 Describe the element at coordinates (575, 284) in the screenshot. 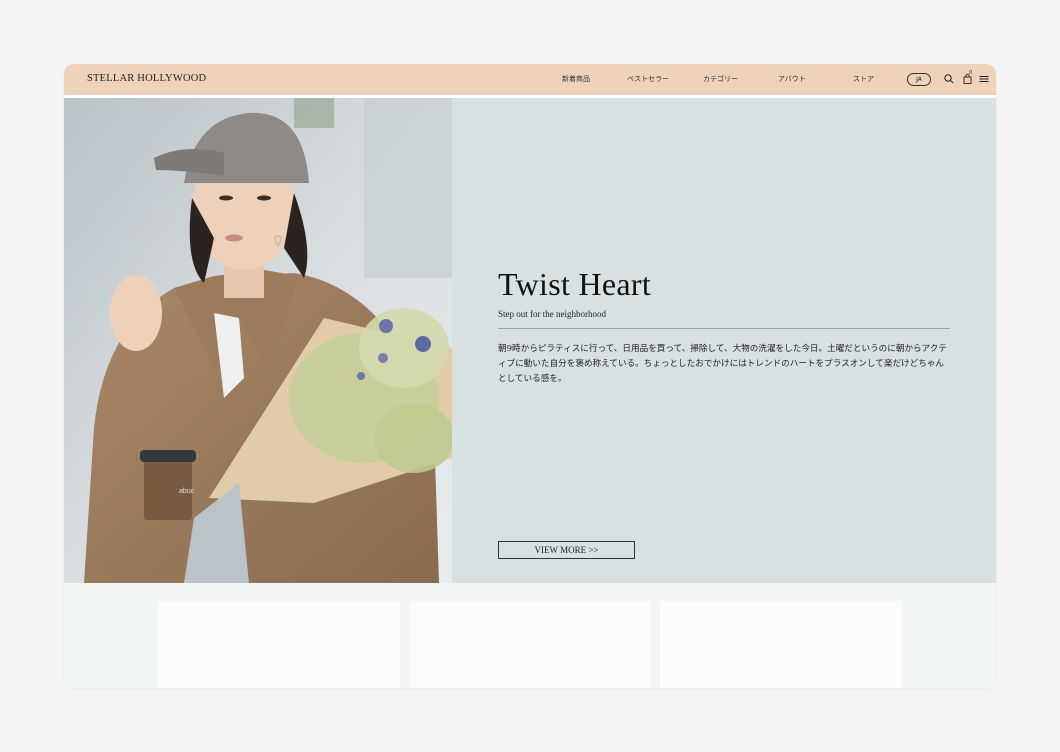

I see `hero-title: Twist Heart` at that location.